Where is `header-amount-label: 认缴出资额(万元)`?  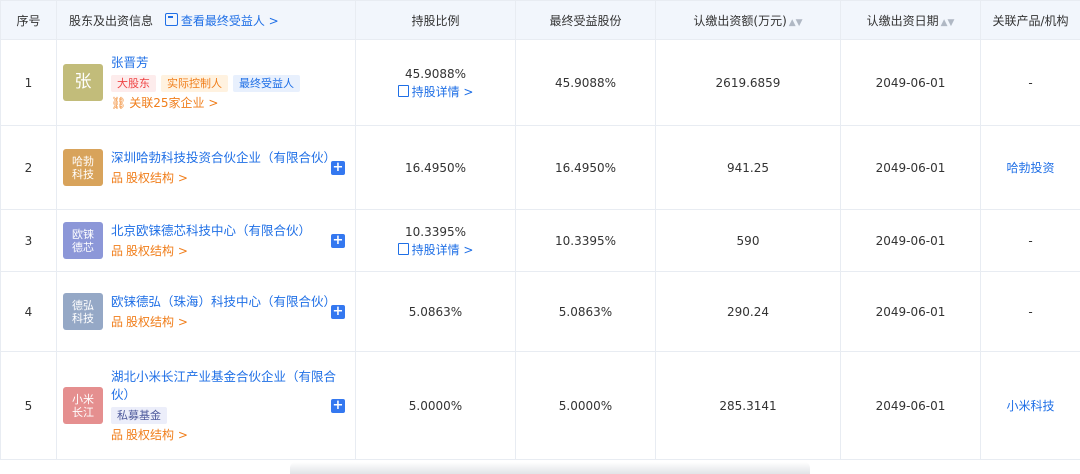
header-amount-label: 认缴出资额(万元) is located at coordinates (740, 20).